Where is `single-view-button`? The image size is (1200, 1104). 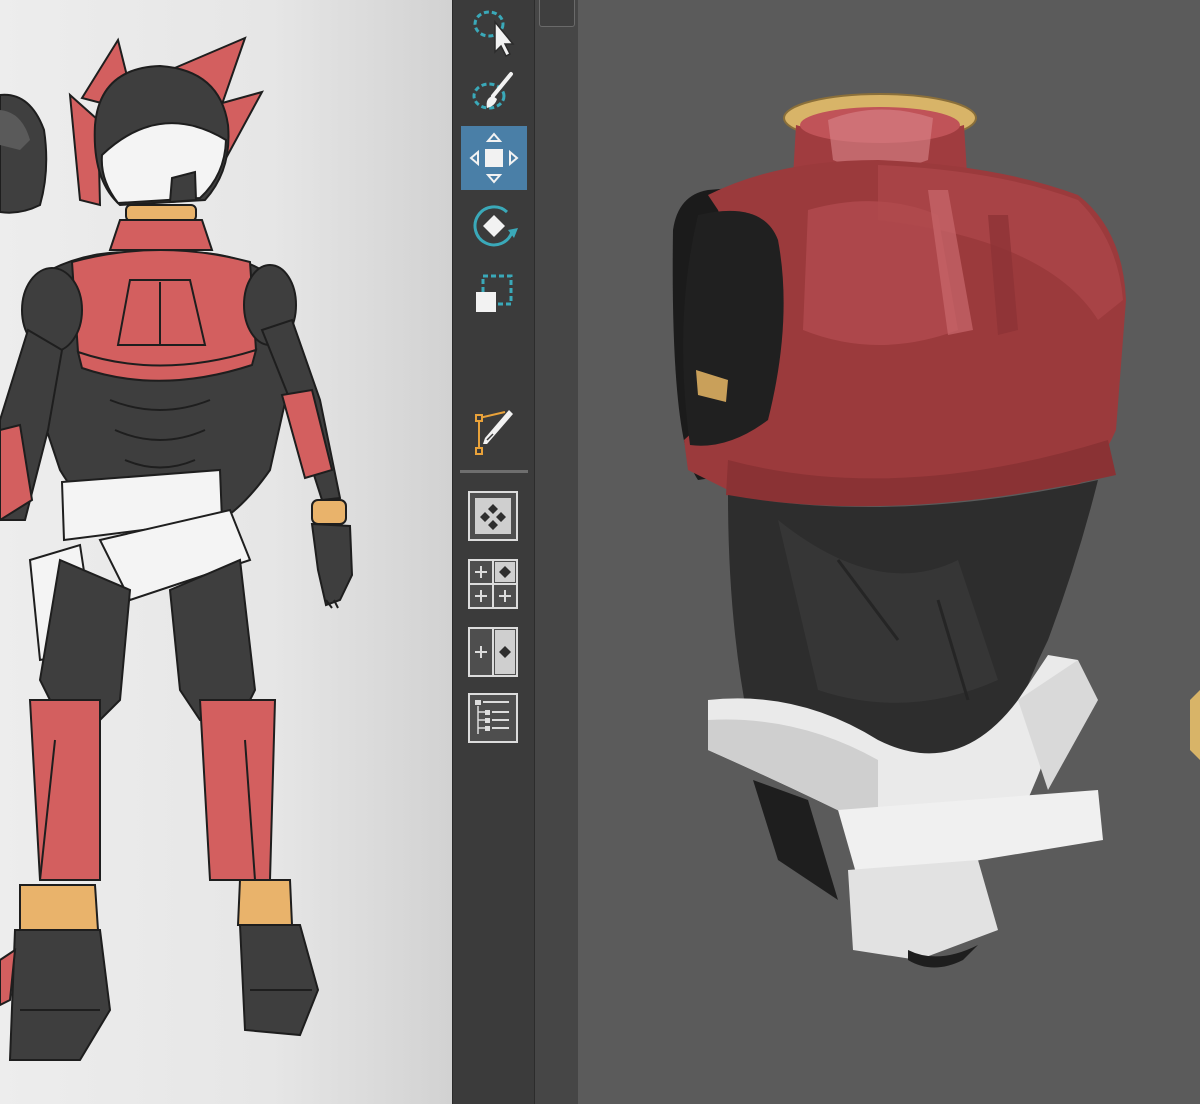 single-view-button is located at coordinates (493, 516).